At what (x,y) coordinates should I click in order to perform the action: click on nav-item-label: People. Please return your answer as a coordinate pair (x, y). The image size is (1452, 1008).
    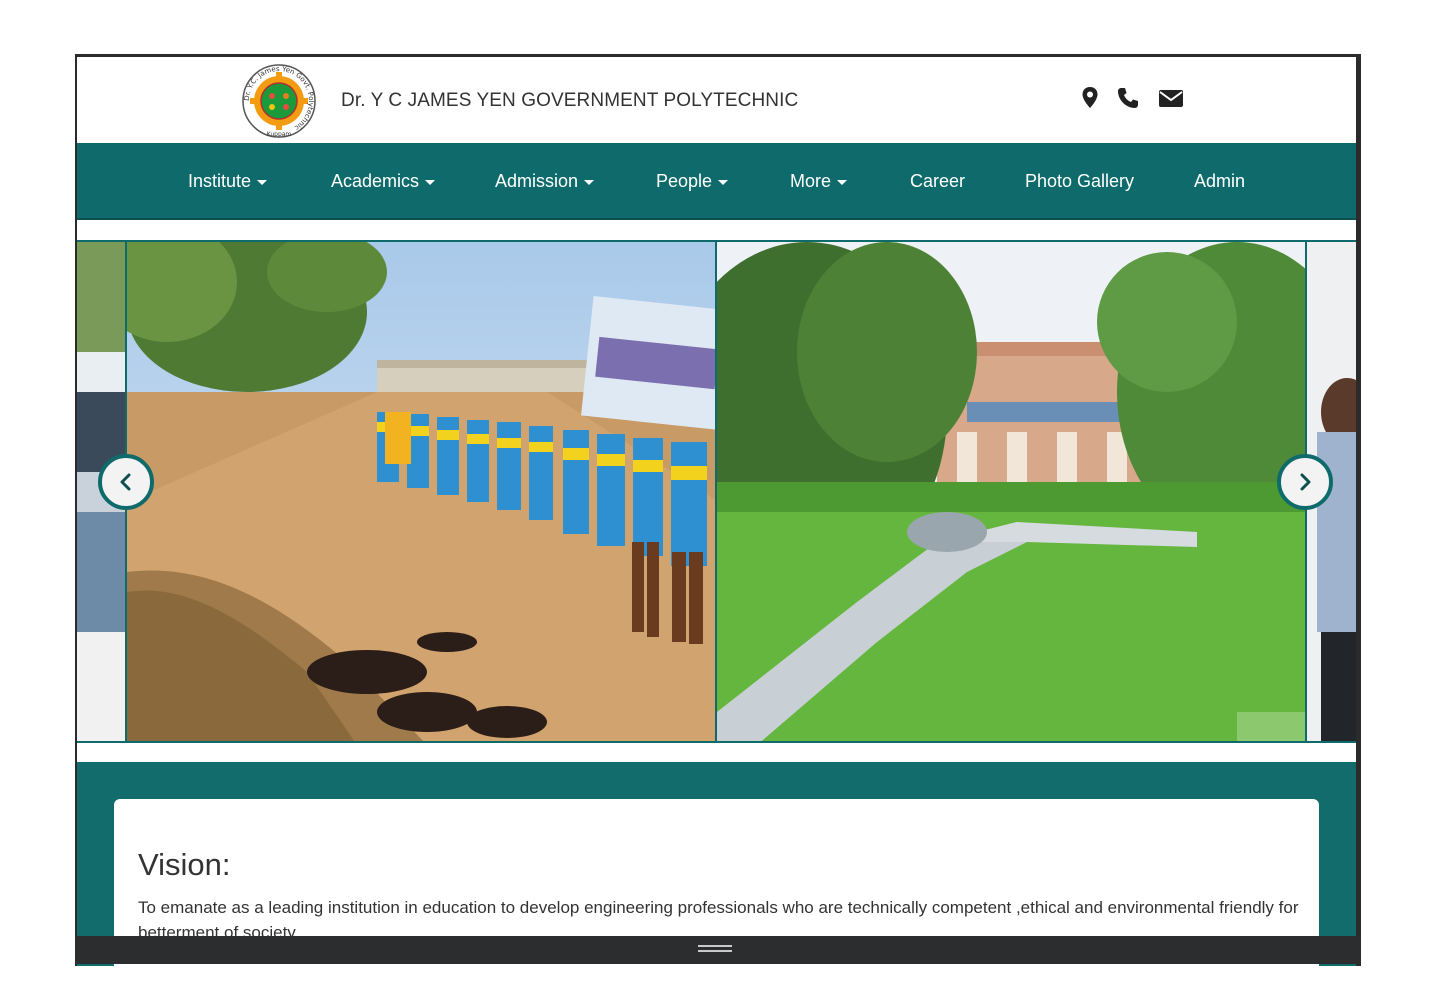
    Looking at the image, I should click on (684, 181).